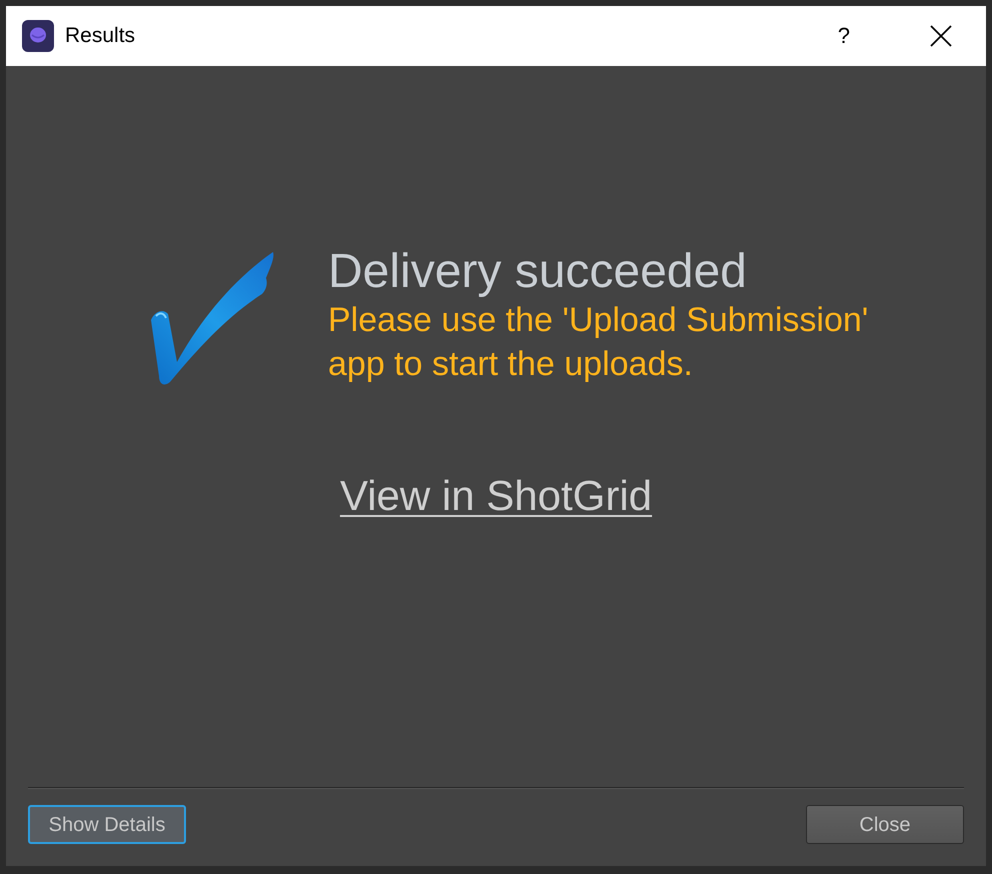 The image size is (992, 874). What do you see at coordinates (496, 495) in the screenshot?
I see `view-link: View in ShotGrid` at bounding box center [496, 495].